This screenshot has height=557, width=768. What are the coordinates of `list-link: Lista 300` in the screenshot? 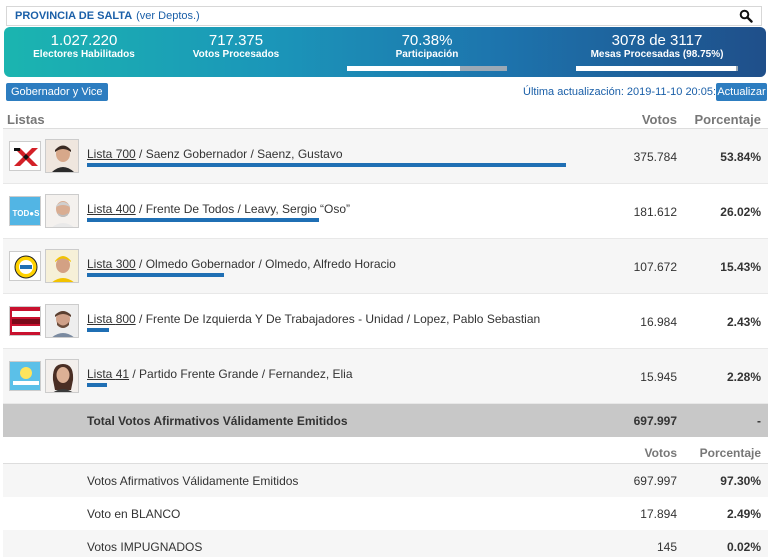 It's located at (111, 264).